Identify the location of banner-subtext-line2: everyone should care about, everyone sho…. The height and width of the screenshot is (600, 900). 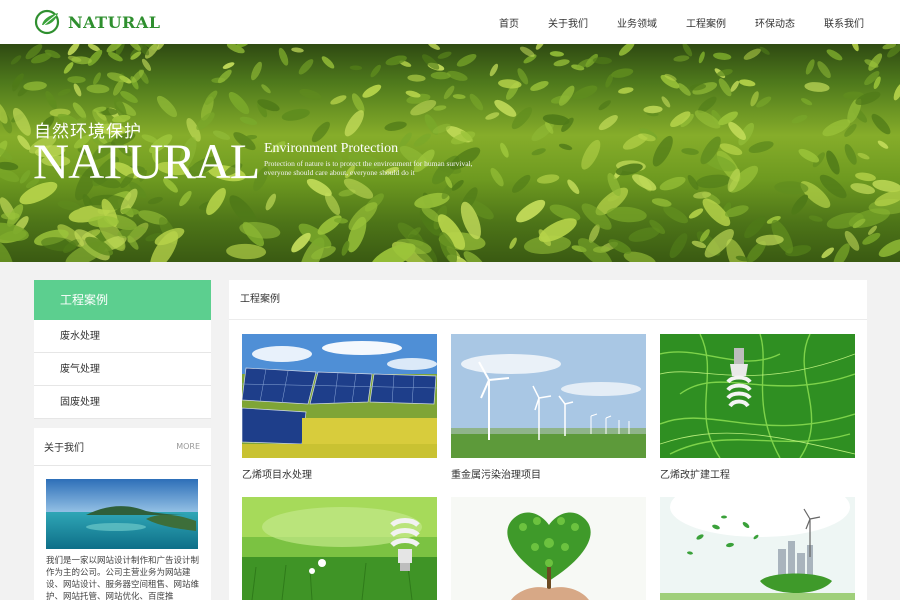
(339, 172).